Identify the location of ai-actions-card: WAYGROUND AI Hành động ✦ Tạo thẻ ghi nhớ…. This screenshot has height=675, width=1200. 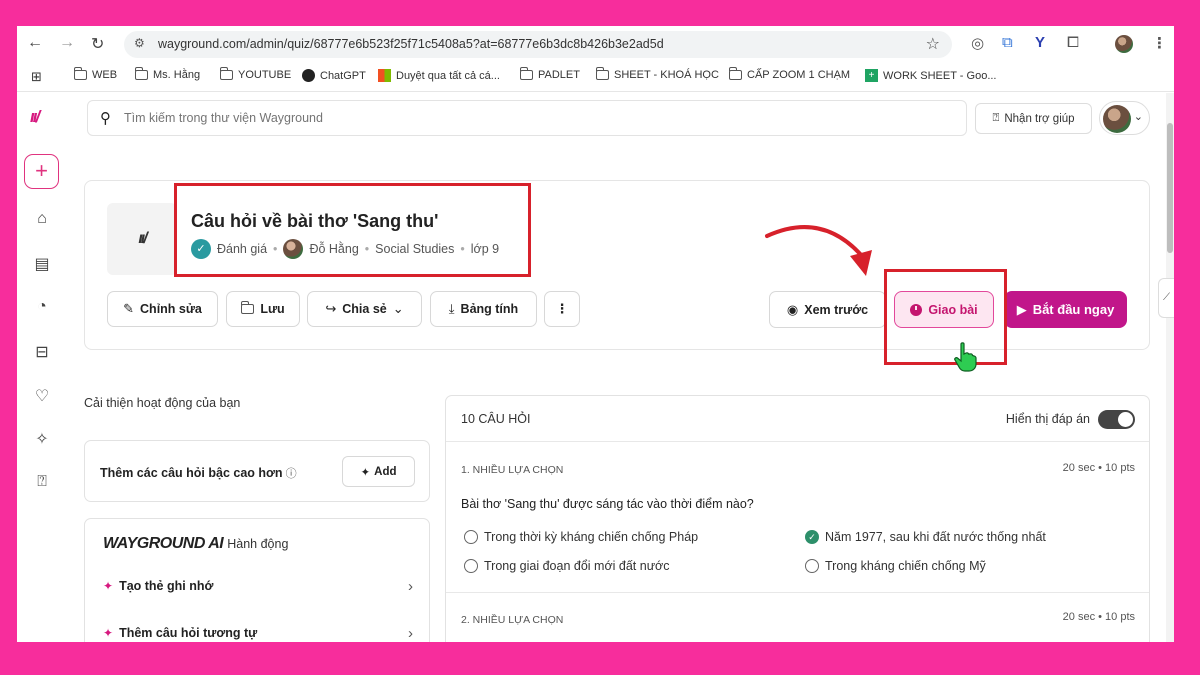
(257, 580).